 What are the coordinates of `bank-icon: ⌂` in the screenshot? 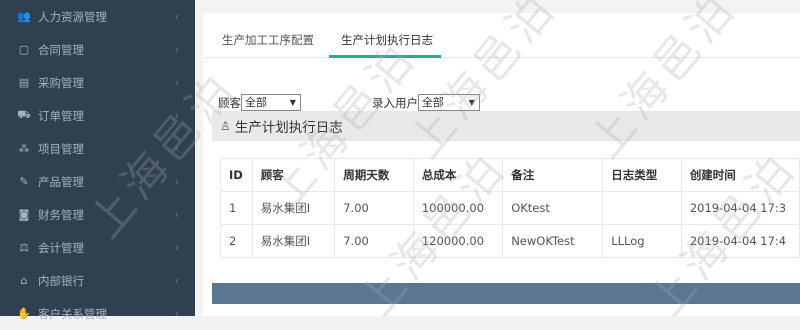 It's located at (24, 280).